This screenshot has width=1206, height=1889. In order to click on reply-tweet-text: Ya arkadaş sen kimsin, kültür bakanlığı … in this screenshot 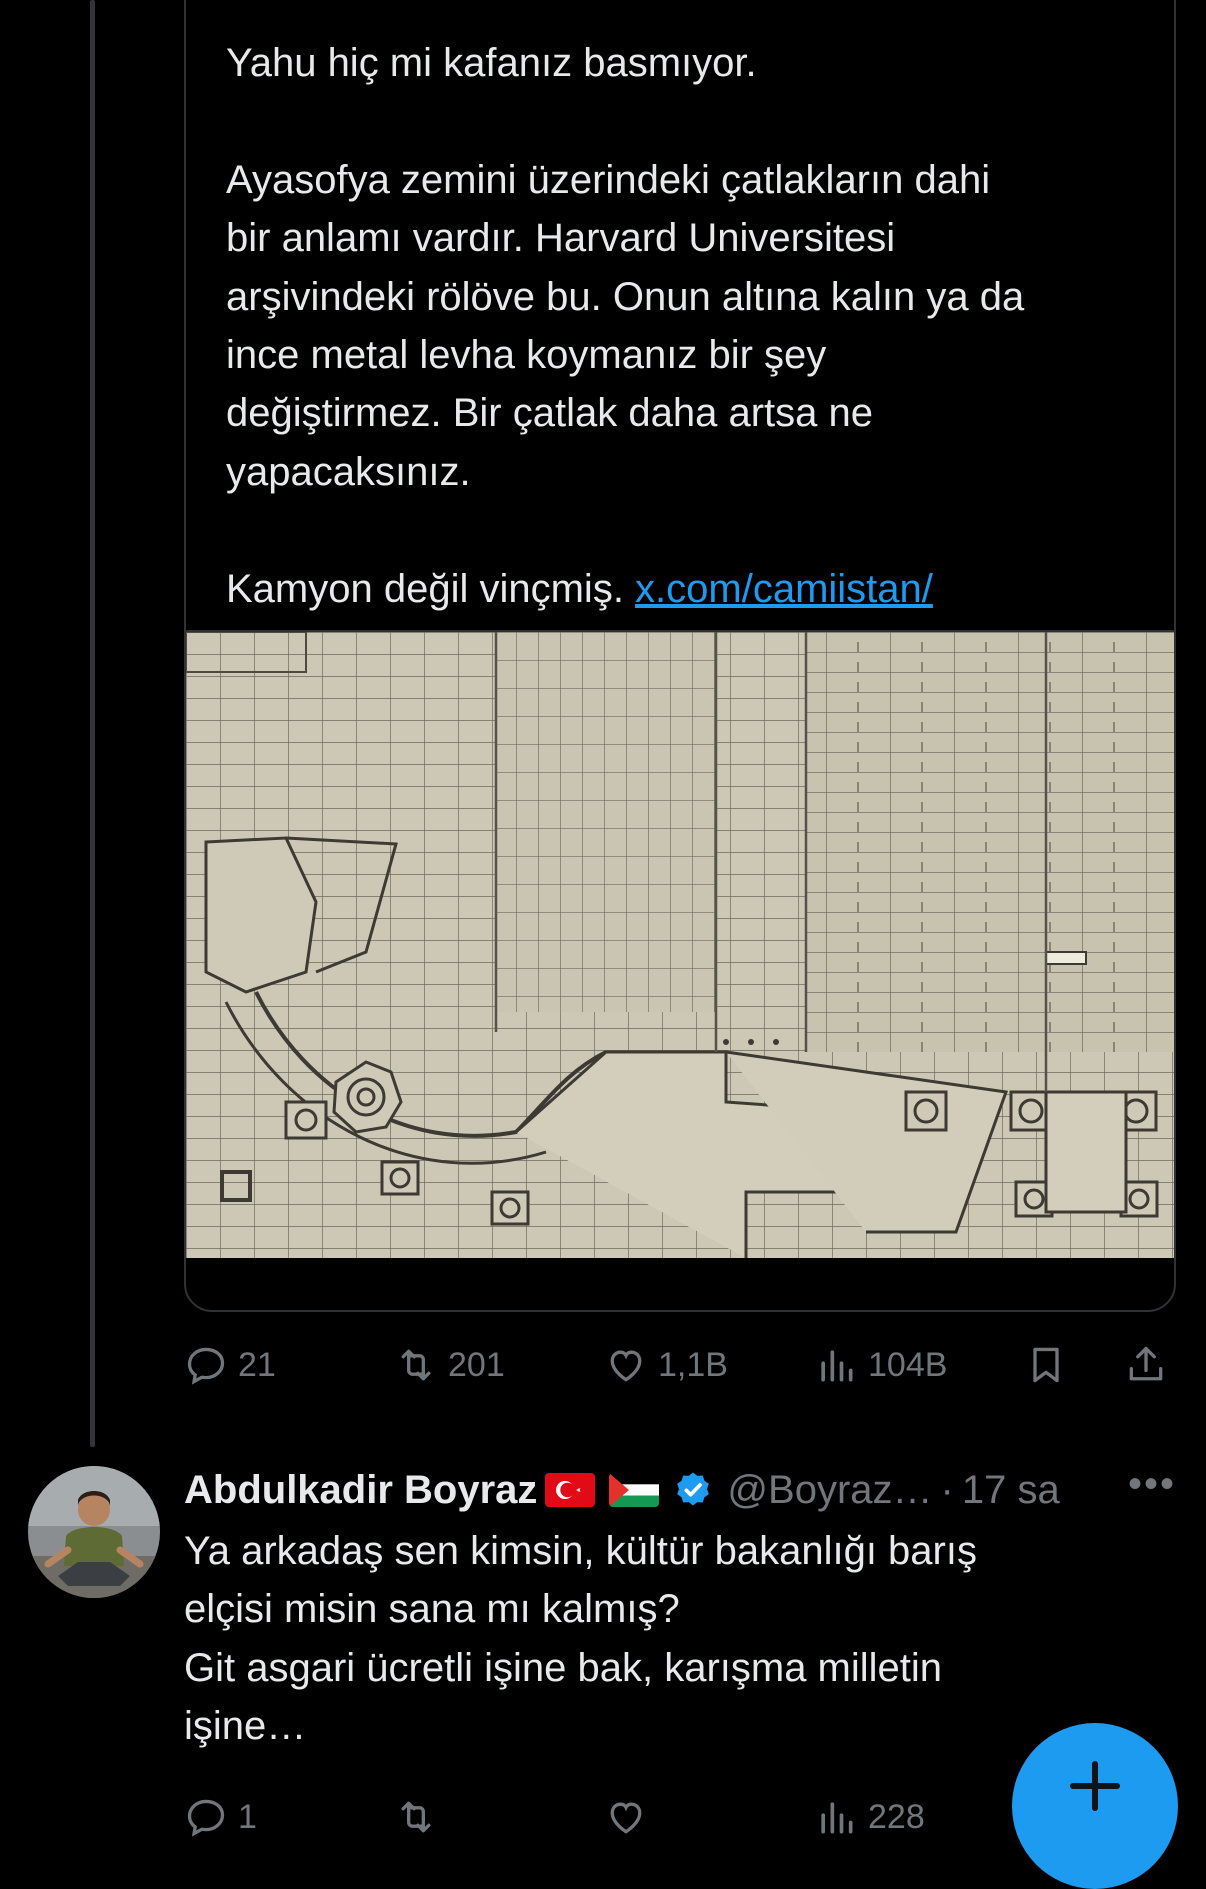, I will do `click(580, 1639)`.